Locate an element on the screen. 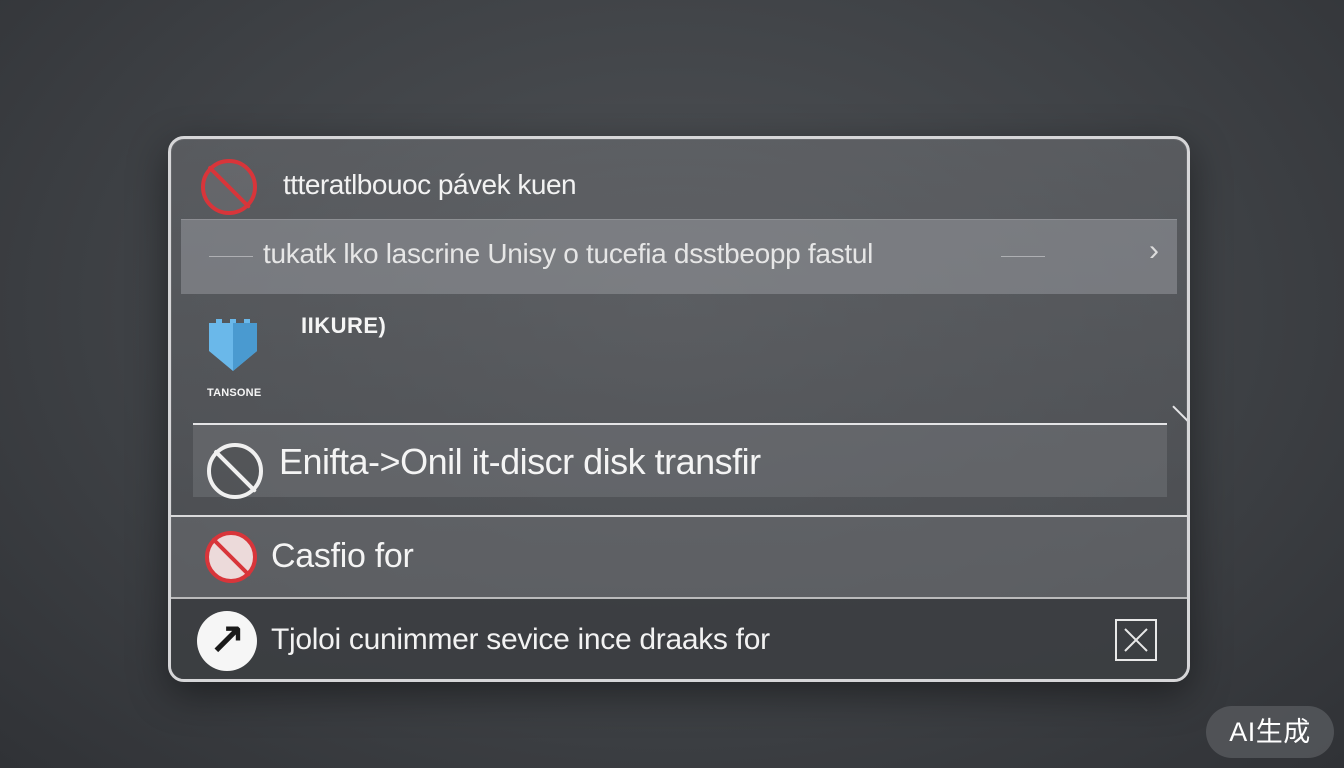  security-row: TANSONE IIKURE) is located at coordinates (679, 359).